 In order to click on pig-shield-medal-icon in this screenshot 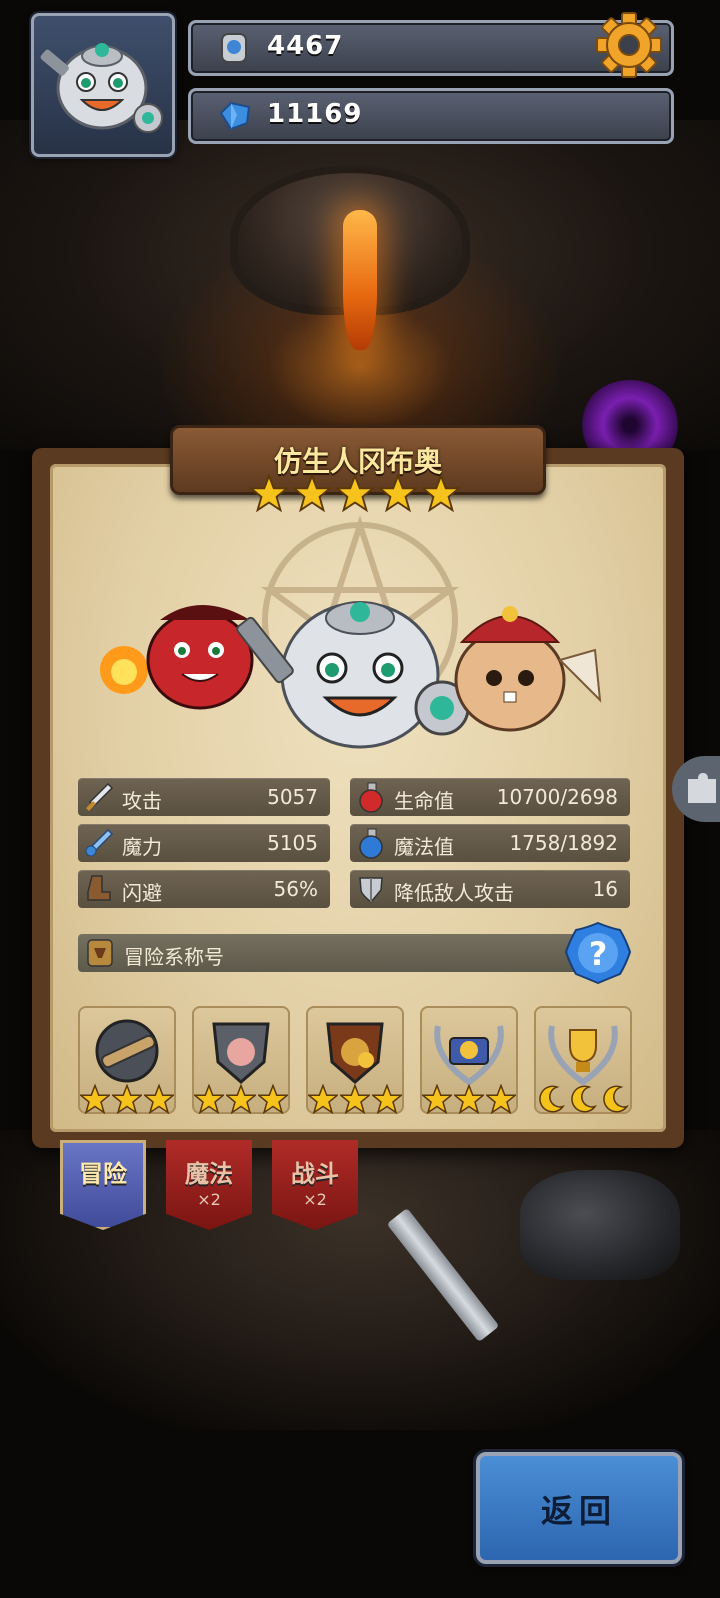, I will do `click(241, 1053)`.